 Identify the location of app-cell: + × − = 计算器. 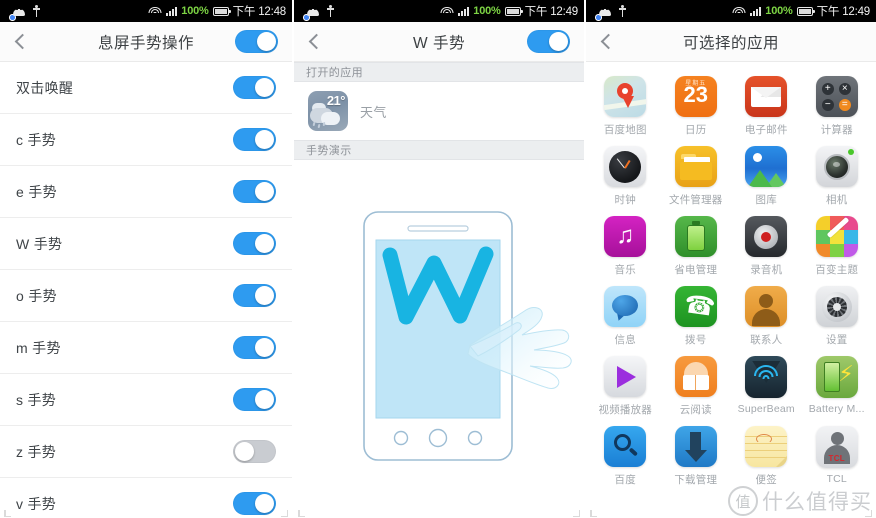
(837, 105).